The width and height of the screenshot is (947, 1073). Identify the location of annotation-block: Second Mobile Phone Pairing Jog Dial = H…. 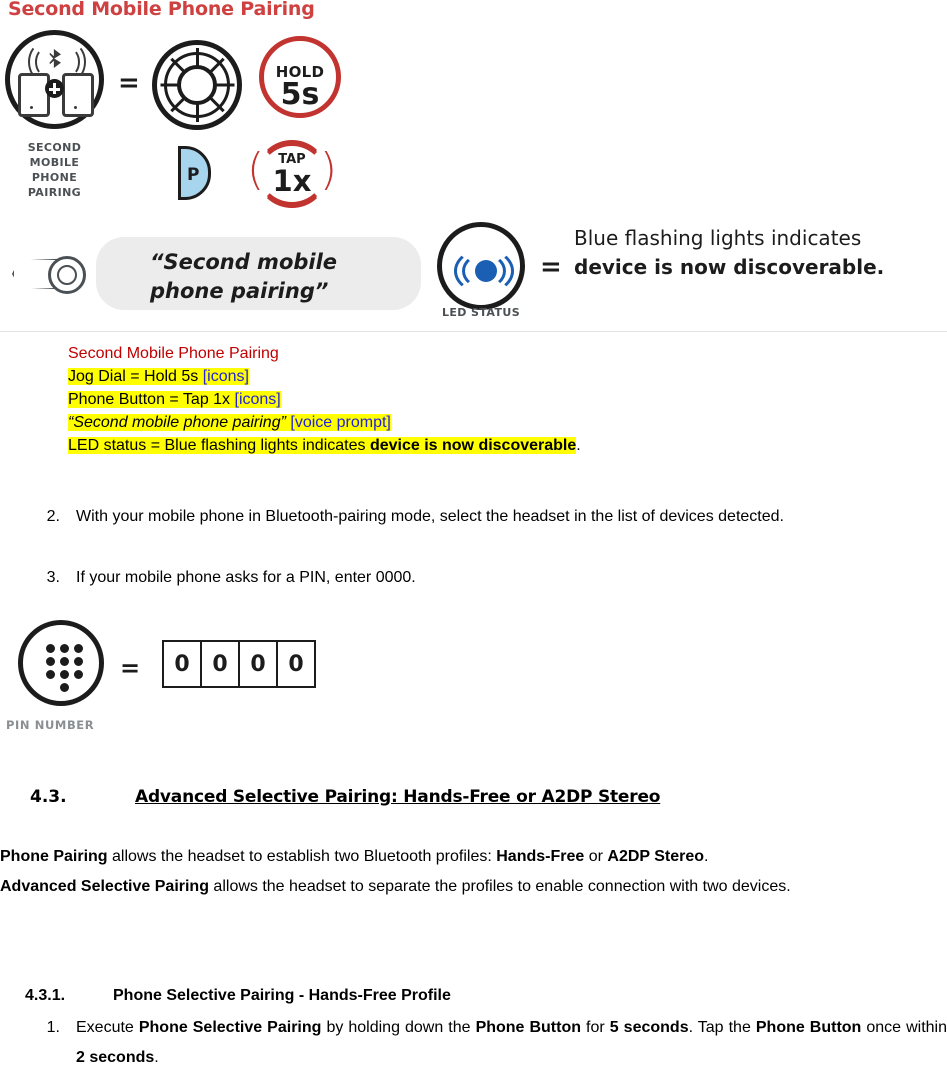
(448, 399).